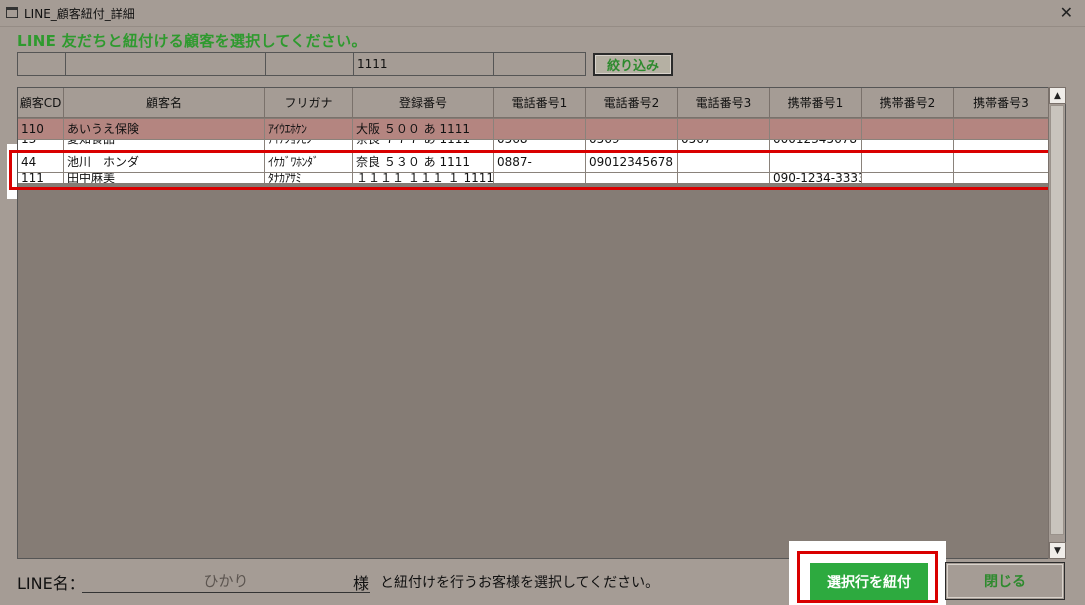 The height and width of the screenshot is (605, 1085). What do you see at coordinates (632, 145) in the screenshot?
I see `cell: 0569` at bounding box center [632, 145].